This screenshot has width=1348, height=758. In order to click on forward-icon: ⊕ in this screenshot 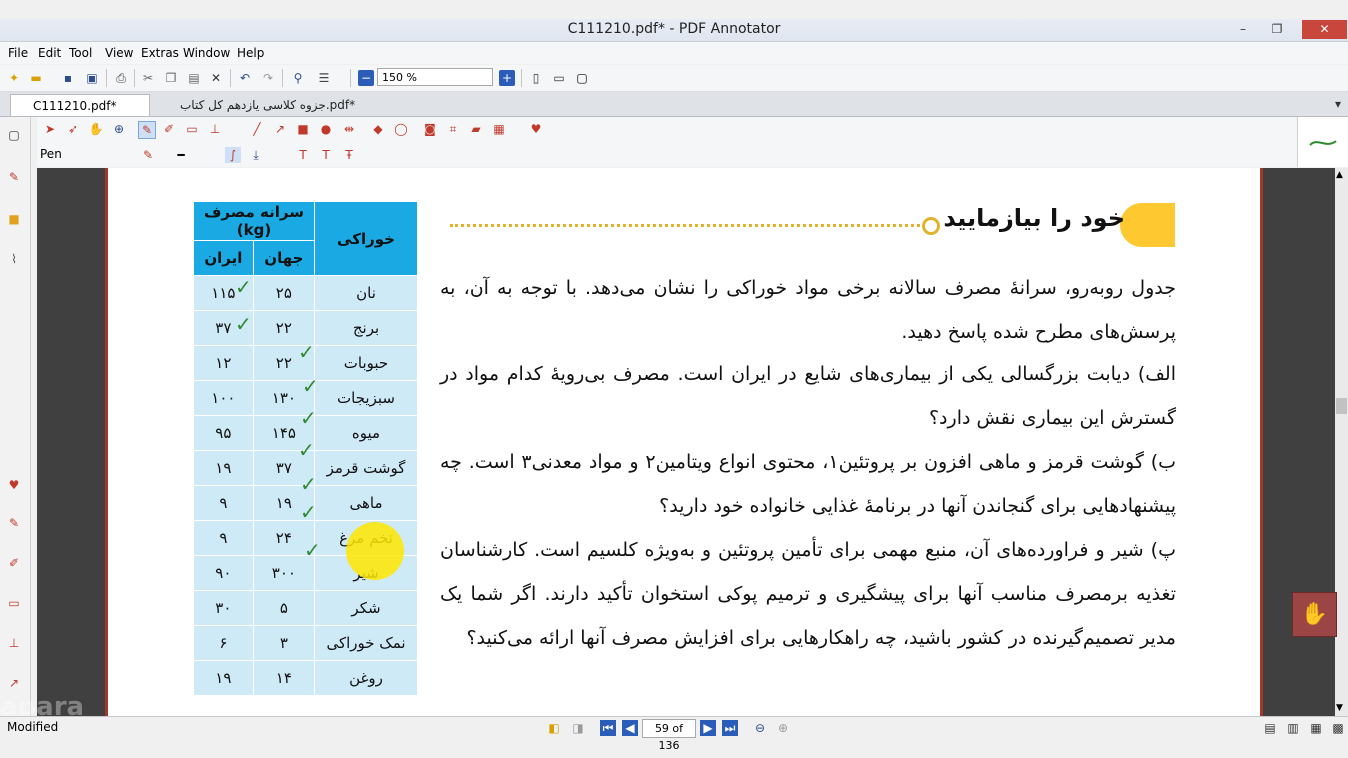, I will do `click(783, 728)`.